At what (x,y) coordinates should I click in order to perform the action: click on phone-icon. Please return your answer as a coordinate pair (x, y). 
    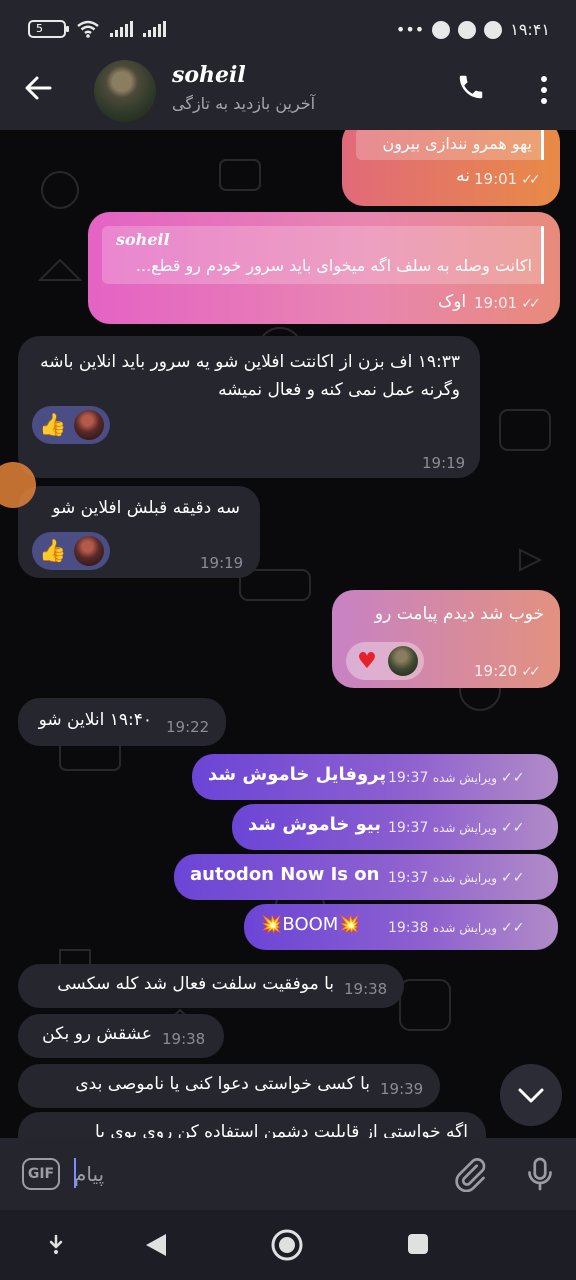
    Looking at the image, I should click on (473, 89).